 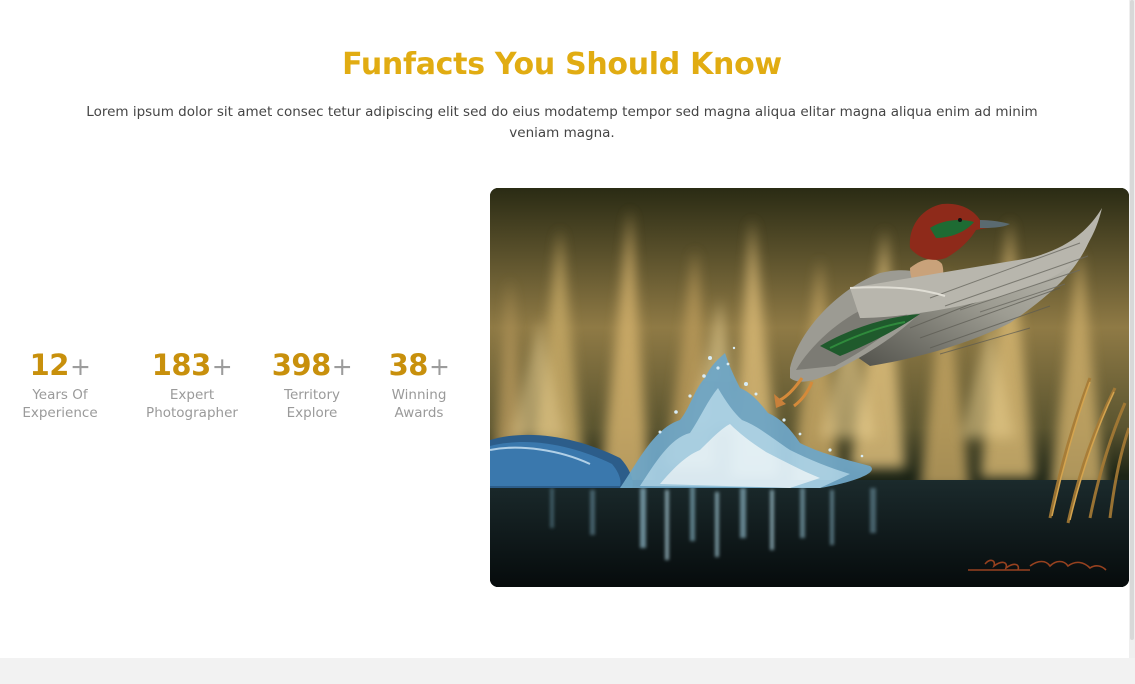 I want to click on stat-label-line1: Years Of, so click(x=60, y=395).